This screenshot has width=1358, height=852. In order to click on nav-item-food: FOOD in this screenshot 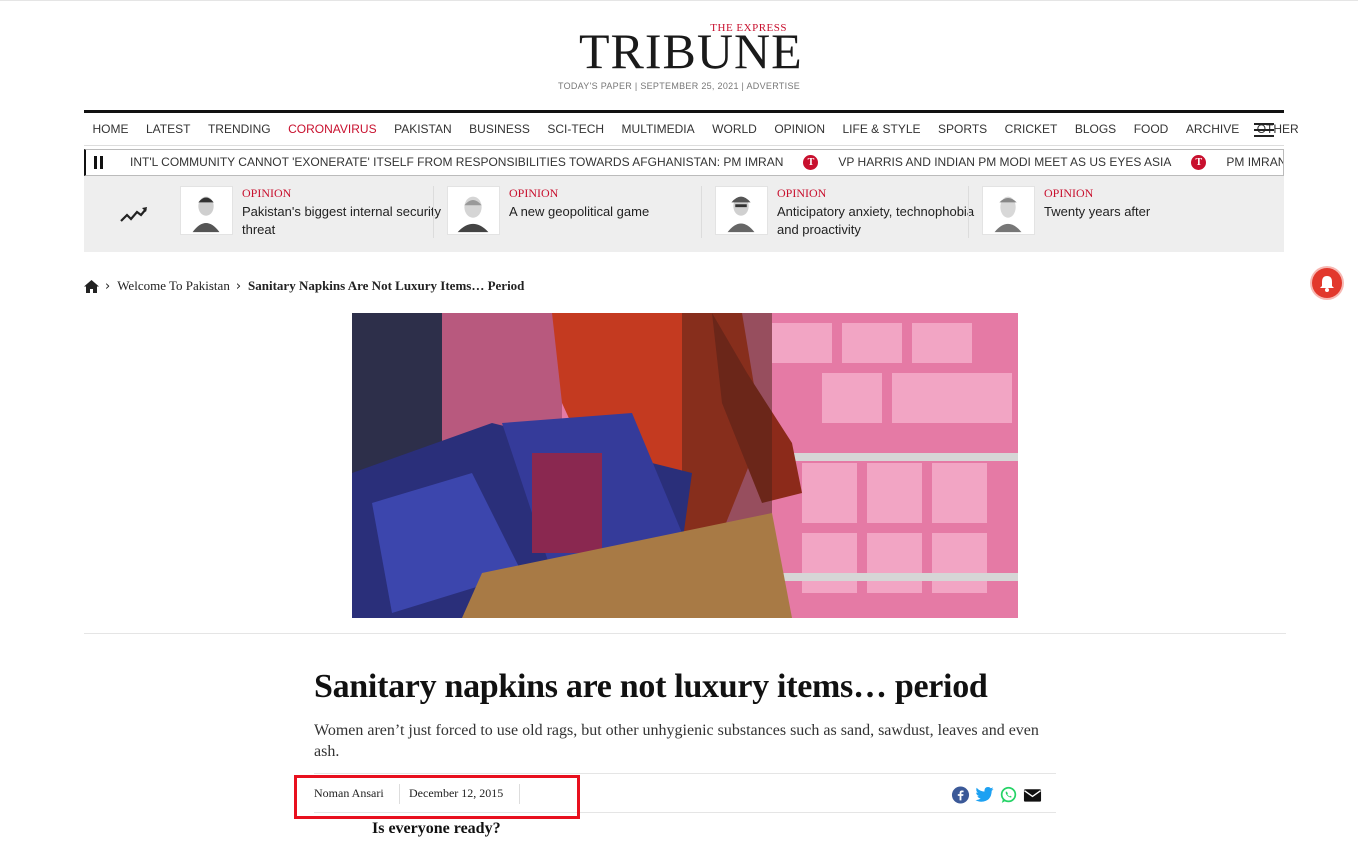, I will do `click(1151, 129)`.